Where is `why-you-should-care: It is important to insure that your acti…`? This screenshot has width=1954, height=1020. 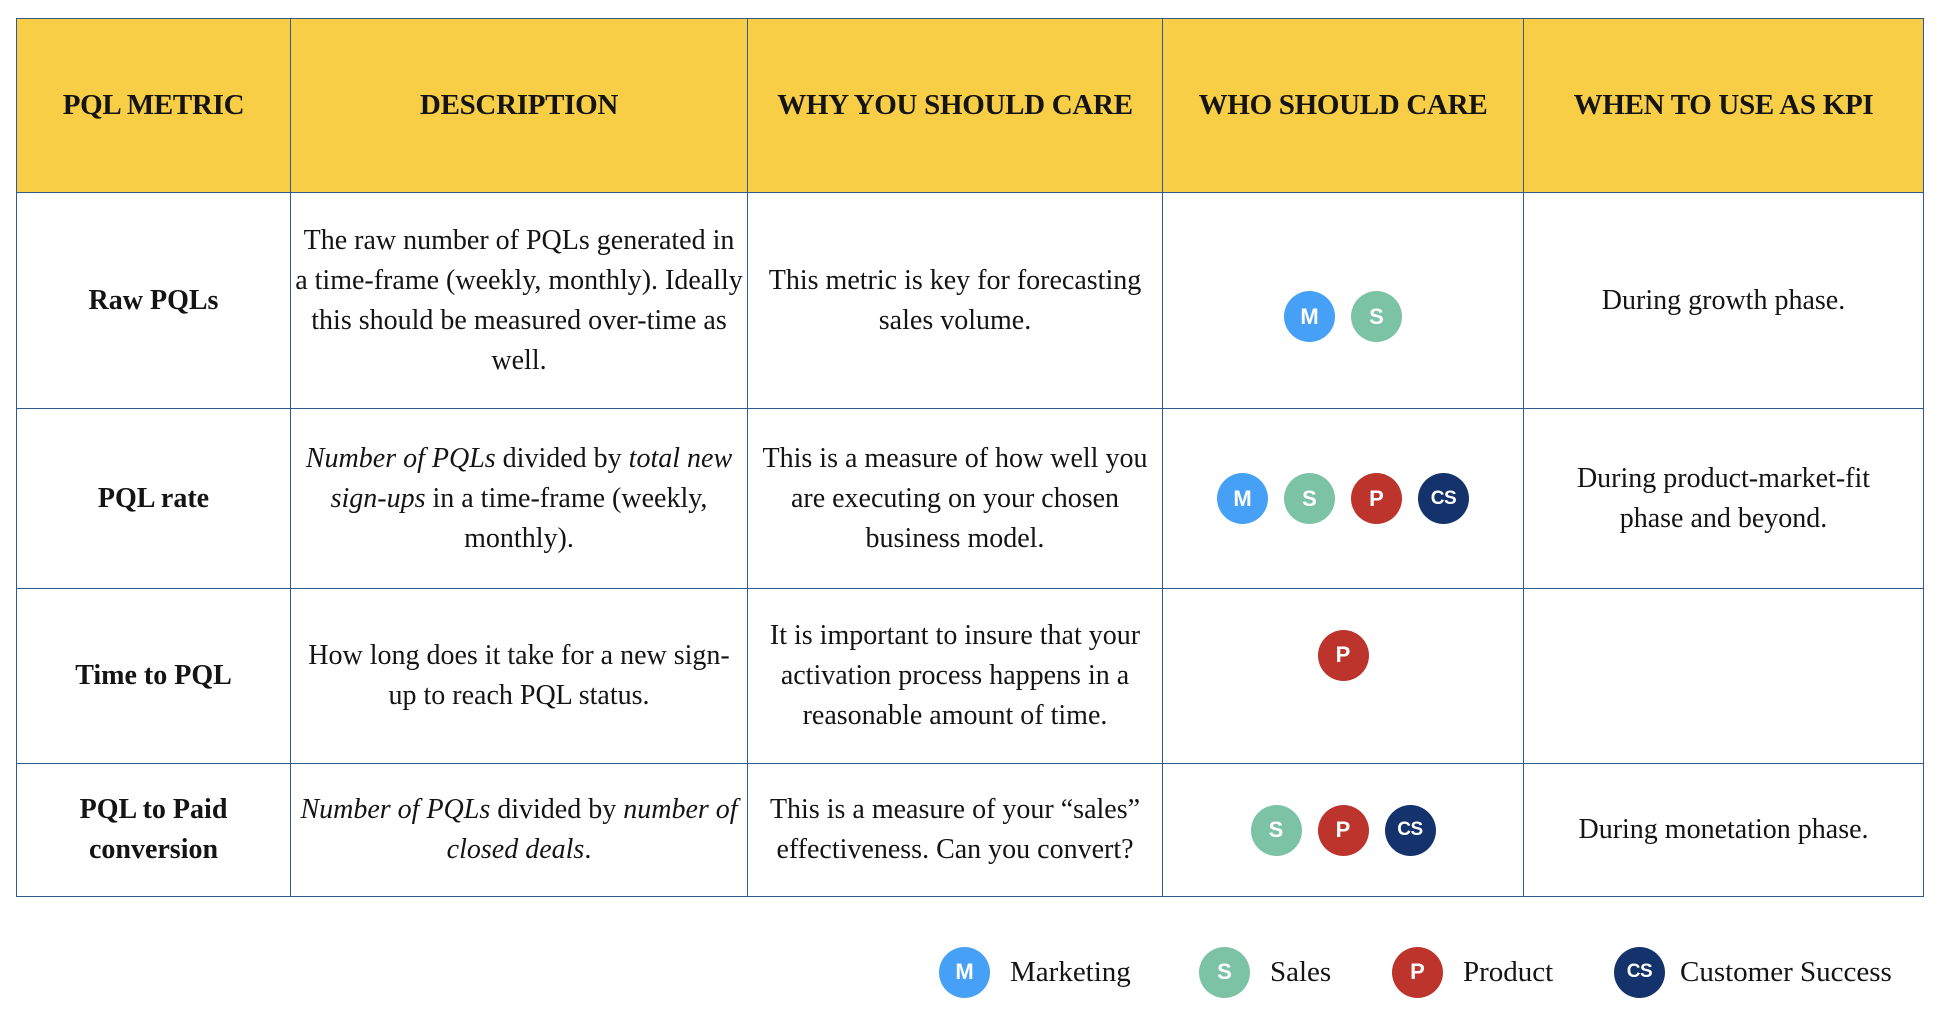
why-you-should-care: It is important to insure that your acti… is located at coordinates (955, 676).